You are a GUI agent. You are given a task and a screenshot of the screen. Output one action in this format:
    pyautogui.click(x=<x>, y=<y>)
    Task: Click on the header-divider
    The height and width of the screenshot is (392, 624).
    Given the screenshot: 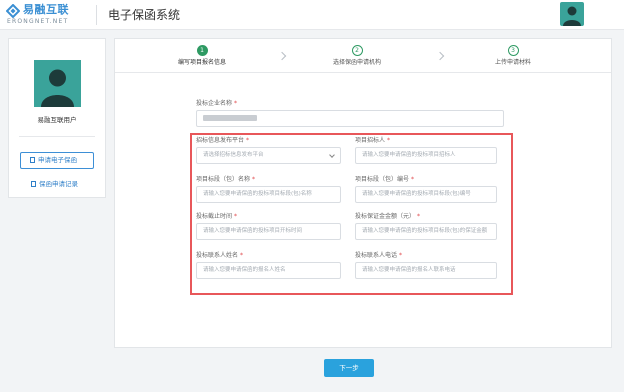 What is the action you would take?
    pyautogui.click(x=96, y=15)
    